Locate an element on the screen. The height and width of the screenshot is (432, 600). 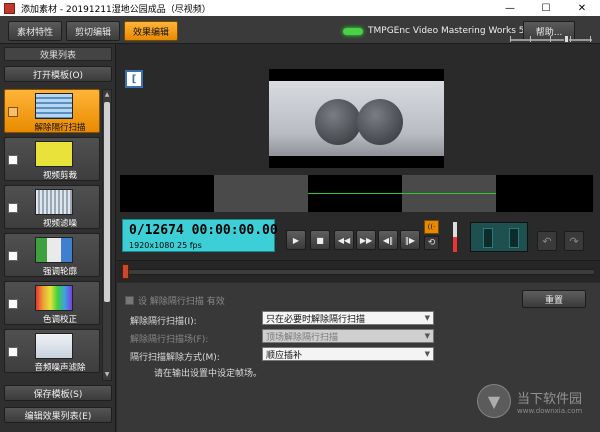
video-frame-image is located at coordinates (356, 118).